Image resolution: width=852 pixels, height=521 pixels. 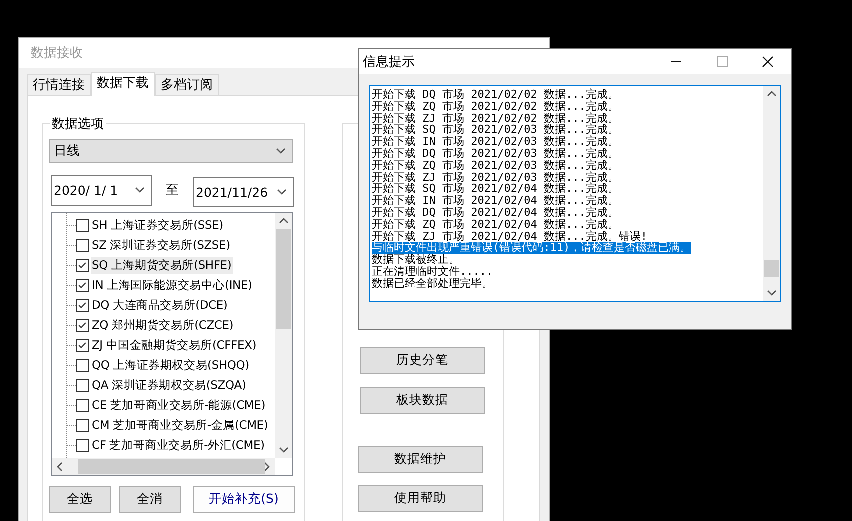 What do you see at coordinates (171, 151) in the screenshot?
I see `period-dropdown: 日线` at bounding box center [171, 151].